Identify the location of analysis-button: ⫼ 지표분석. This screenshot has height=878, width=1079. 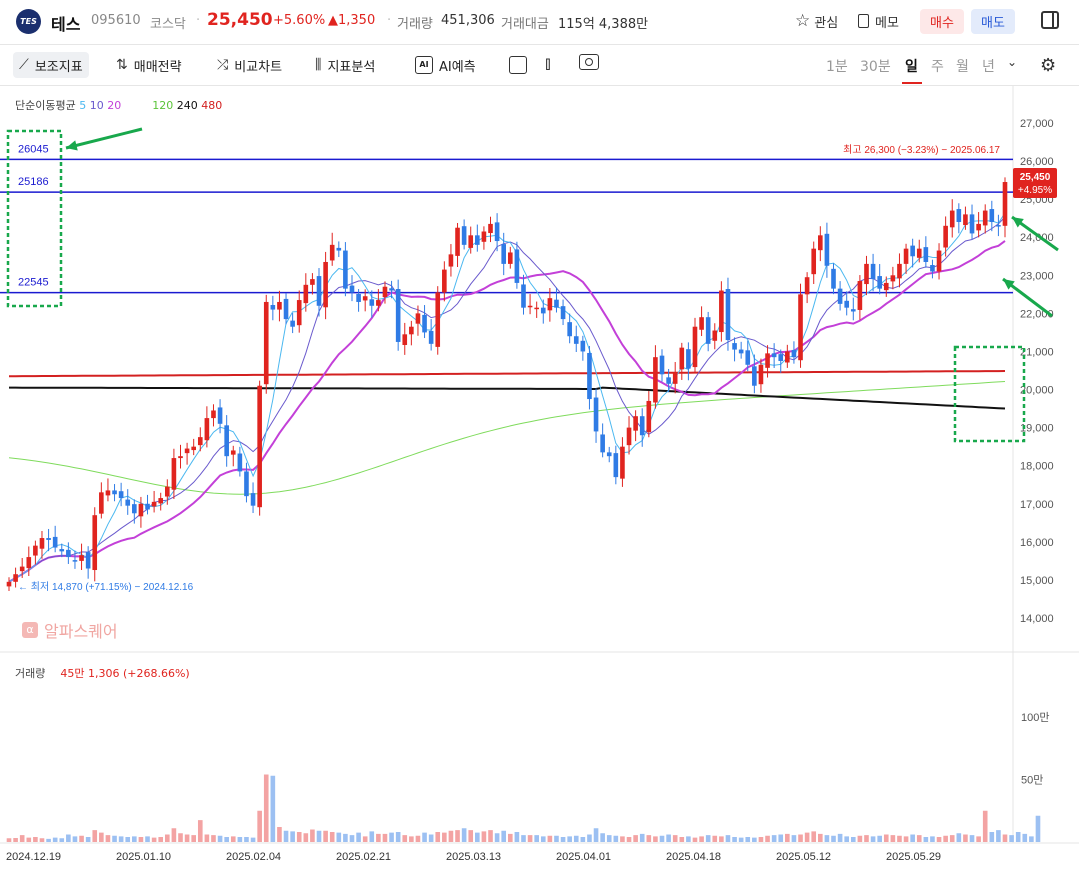
(345, 65).